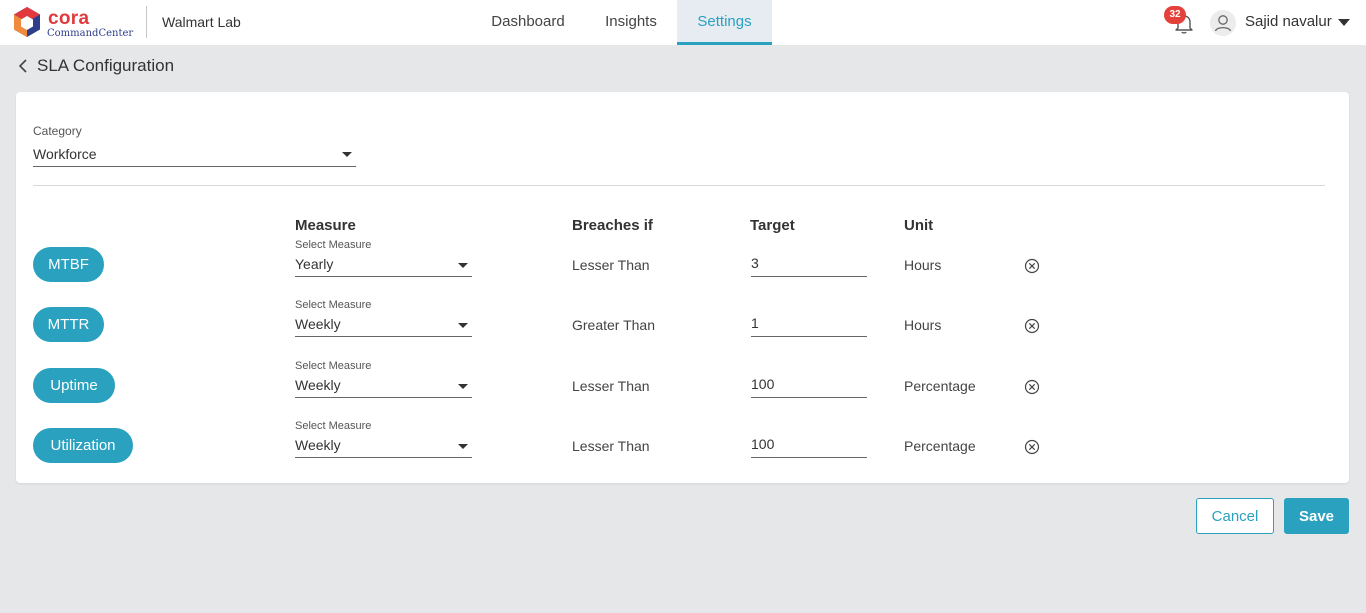 The image size is (1366, 613). I want to click on unit-mtbf: Hours, so click(923, 265).